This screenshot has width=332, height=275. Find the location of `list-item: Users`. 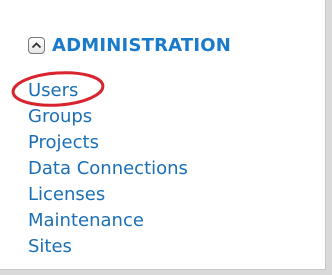

list-item: Users is located at coordinates (108, 91).